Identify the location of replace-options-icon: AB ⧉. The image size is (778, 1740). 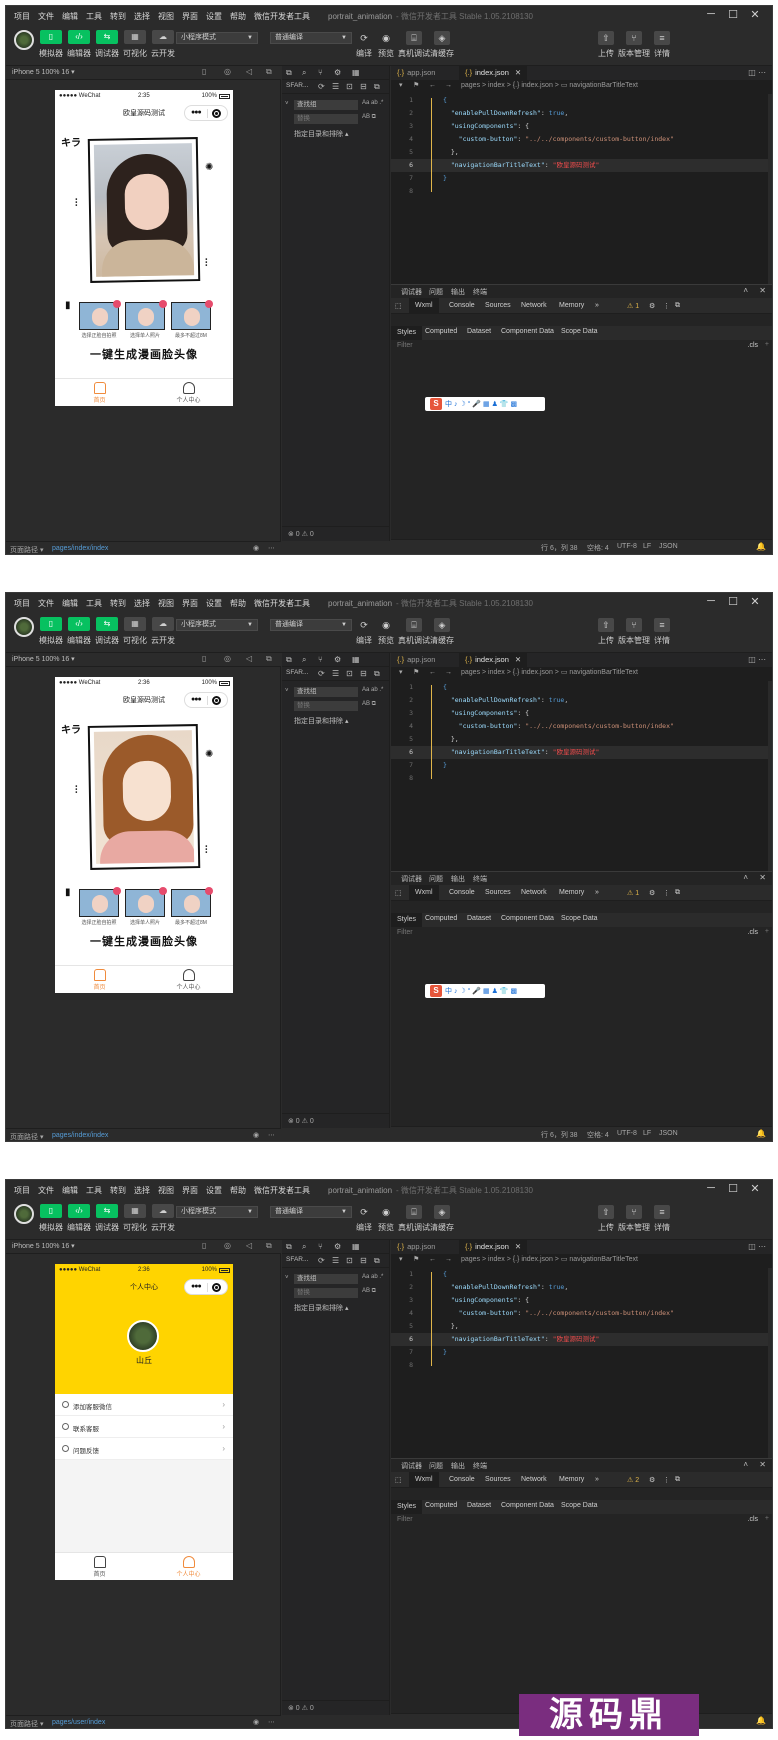
(369, 704).